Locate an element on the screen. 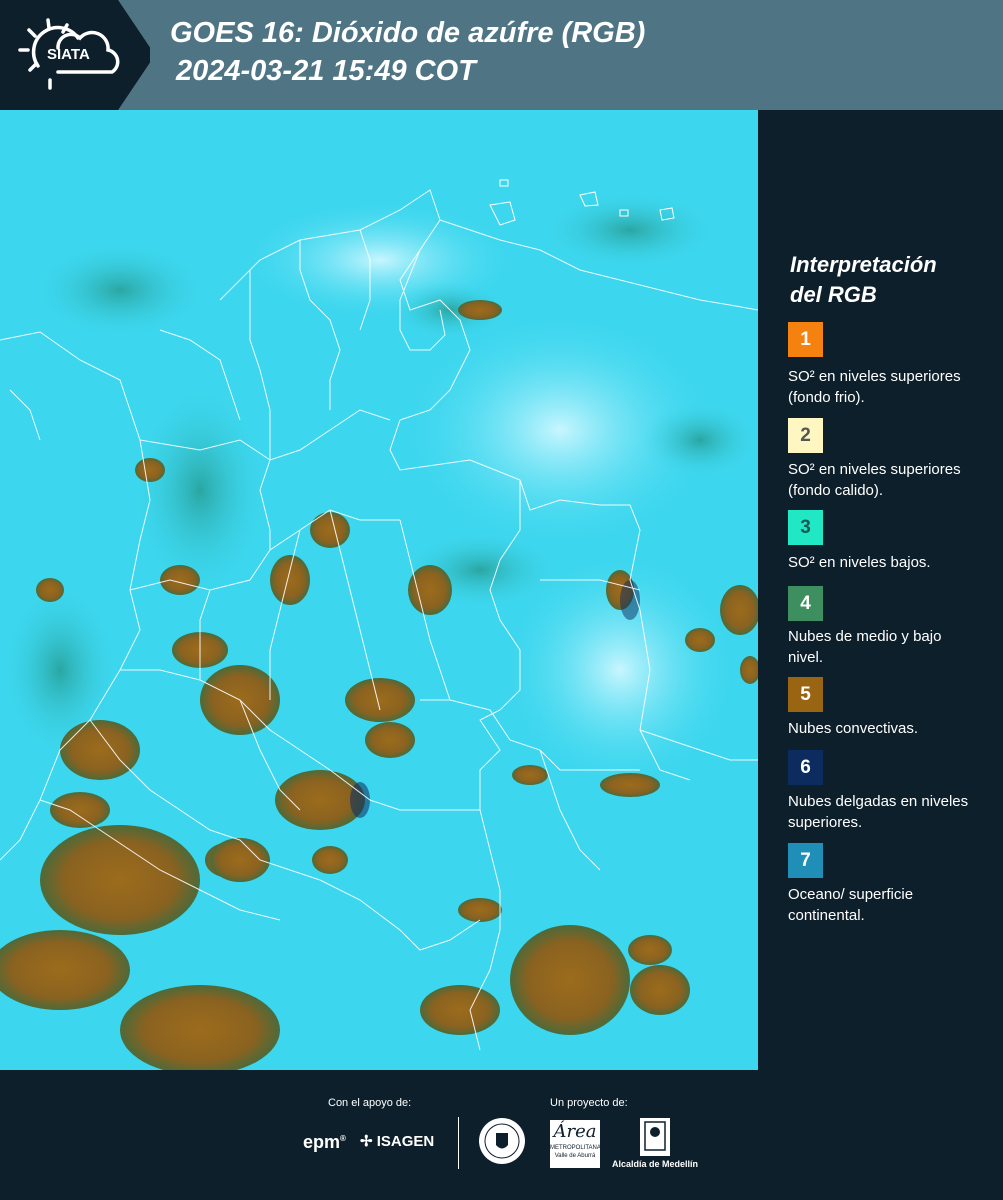  page-timestamp: 2024-03-21 15:49 COT is located at coordinates (326, 71).